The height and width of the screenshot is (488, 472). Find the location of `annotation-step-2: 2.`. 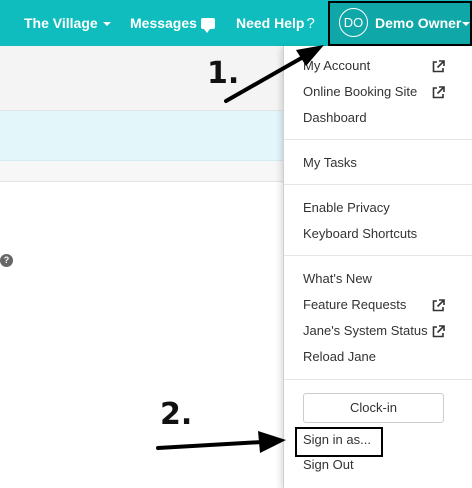

annotation-step-2: 2. is located at coordinates (176, 414).